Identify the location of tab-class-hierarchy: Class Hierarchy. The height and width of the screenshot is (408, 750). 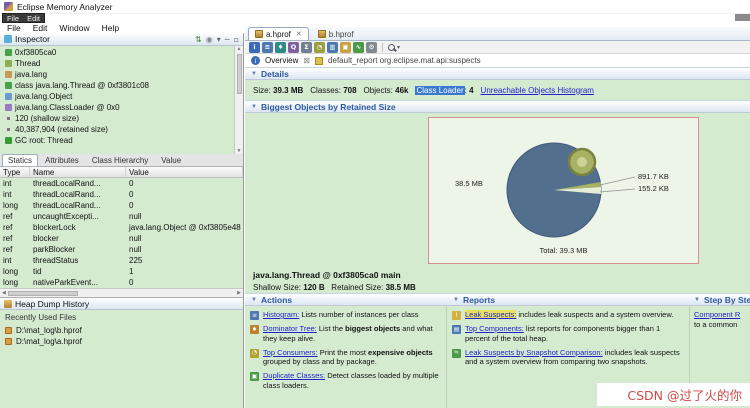
(120, 160).